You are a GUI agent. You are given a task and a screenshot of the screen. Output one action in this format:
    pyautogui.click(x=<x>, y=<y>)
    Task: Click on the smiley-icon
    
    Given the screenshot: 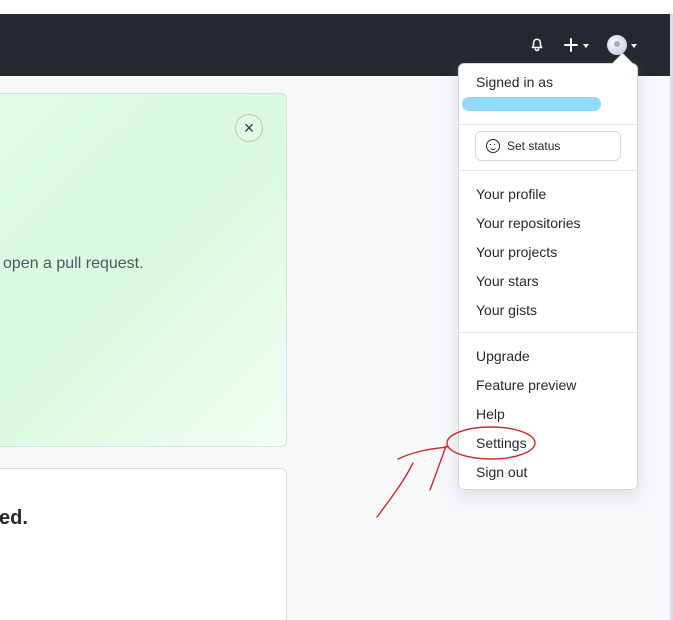 What is the action you would take?
    pyautogui.click(x=493, y=146)
    